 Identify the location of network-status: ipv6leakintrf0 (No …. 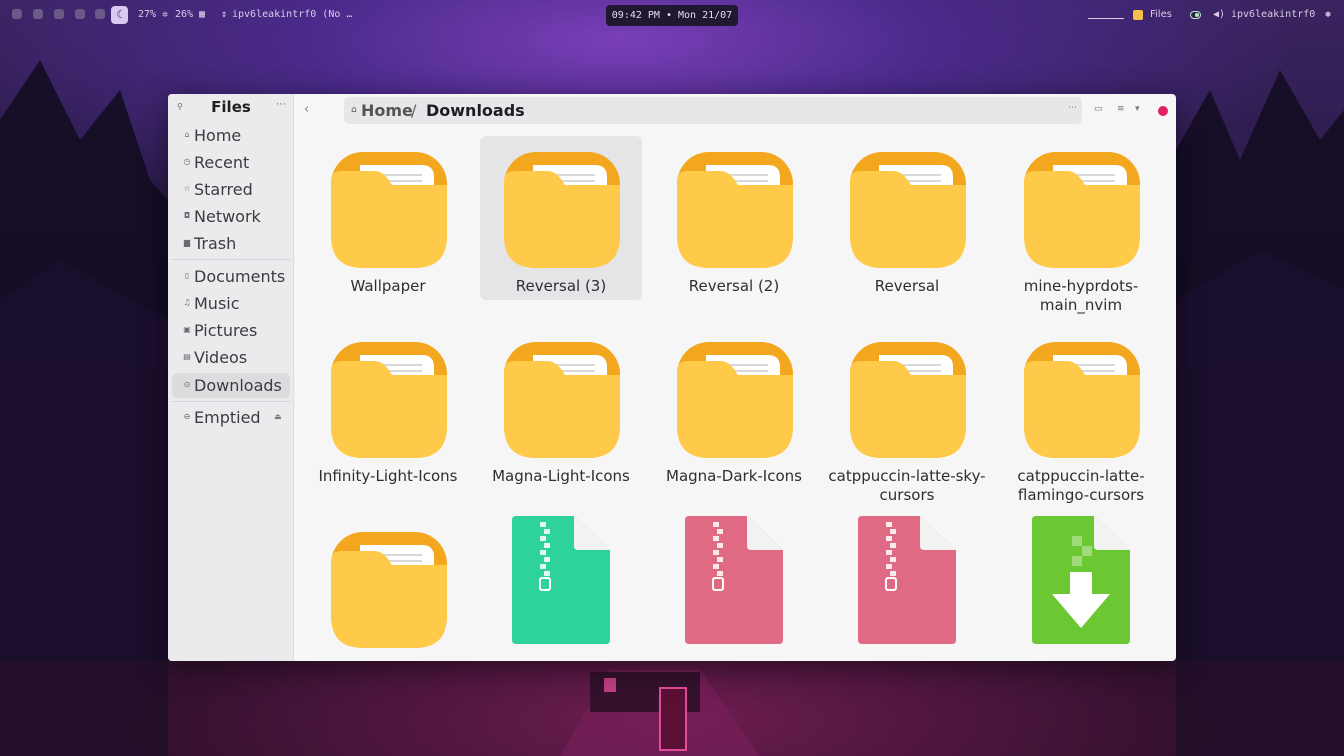
(292, 14).